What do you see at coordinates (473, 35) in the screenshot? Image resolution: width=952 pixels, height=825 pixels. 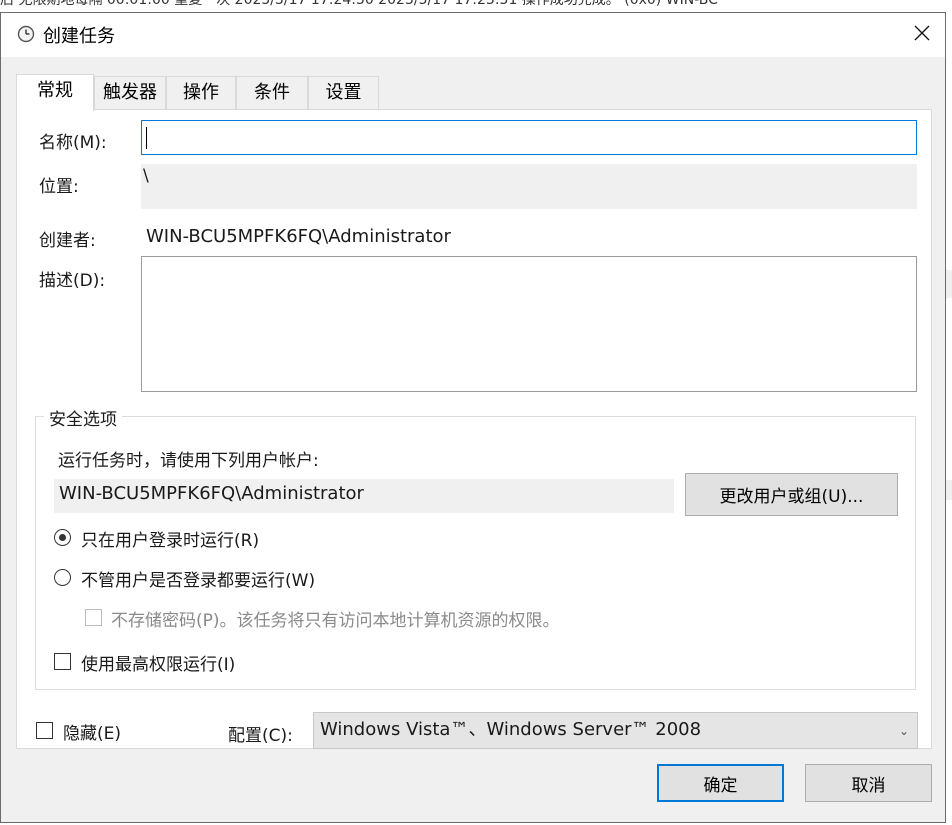 I see `title-bar: 创建任务` at bounding box center [473, 35].